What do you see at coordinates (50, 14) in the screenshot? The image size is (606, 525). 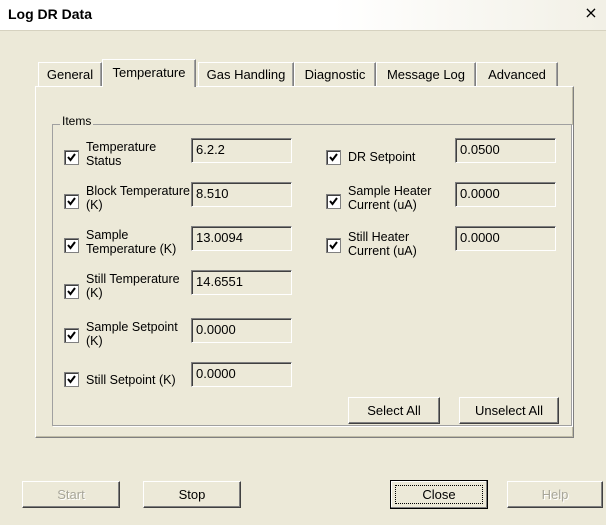 I see `window-title: Log DR Data` at bounding box center [50, 14].